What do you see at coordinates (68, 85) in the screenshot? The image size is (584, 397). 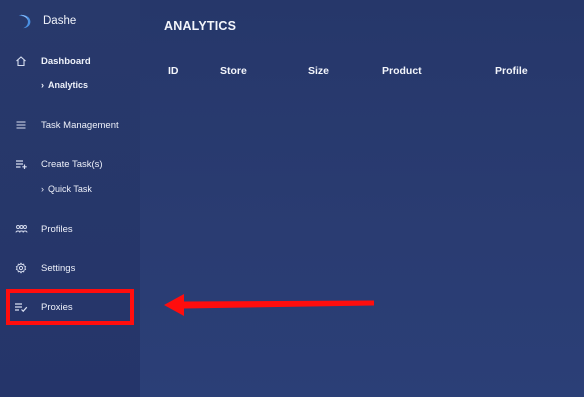 I see `sidebar-subitem-label: Analytics` at bounding box center [68, 85].